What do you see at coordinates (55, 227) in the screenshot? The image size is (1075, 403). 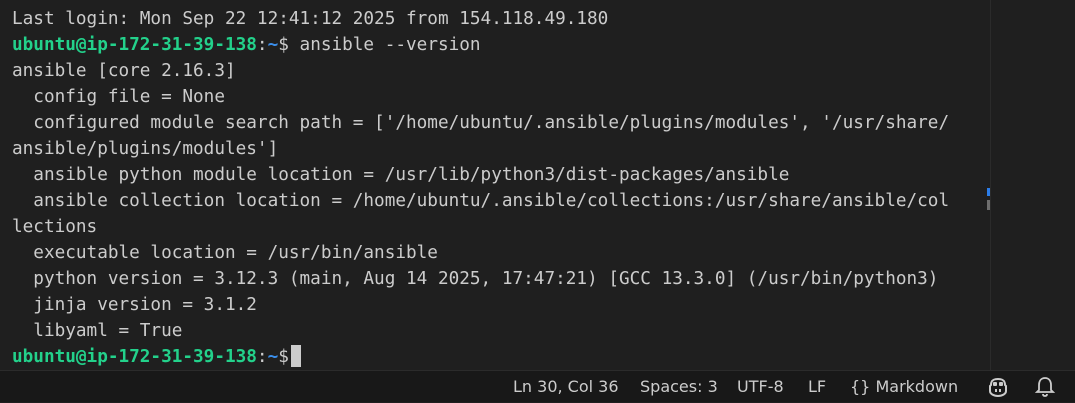 I see `output-line: lections` at bounding box center [55, 227].